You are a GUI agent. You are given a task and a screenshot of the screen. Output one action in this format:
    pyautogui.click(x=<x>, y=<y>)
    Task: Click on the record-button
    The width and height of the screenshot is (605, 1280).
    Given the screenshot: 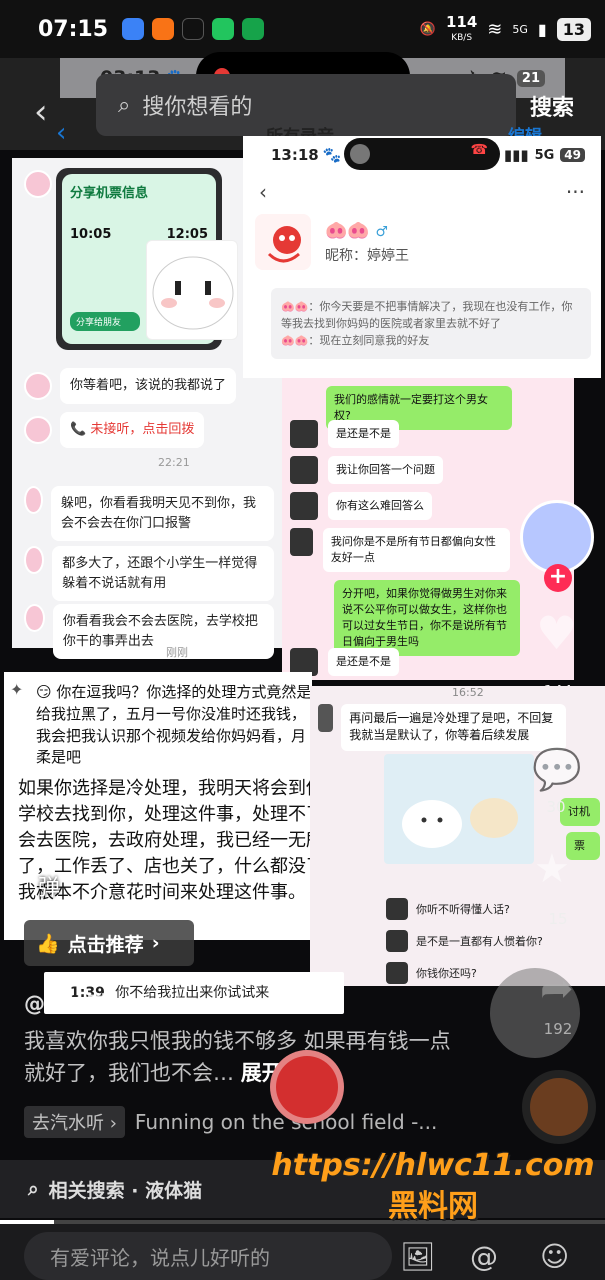 What is the action you would take?
    pyautogui.click(x=307, y=1087)
    